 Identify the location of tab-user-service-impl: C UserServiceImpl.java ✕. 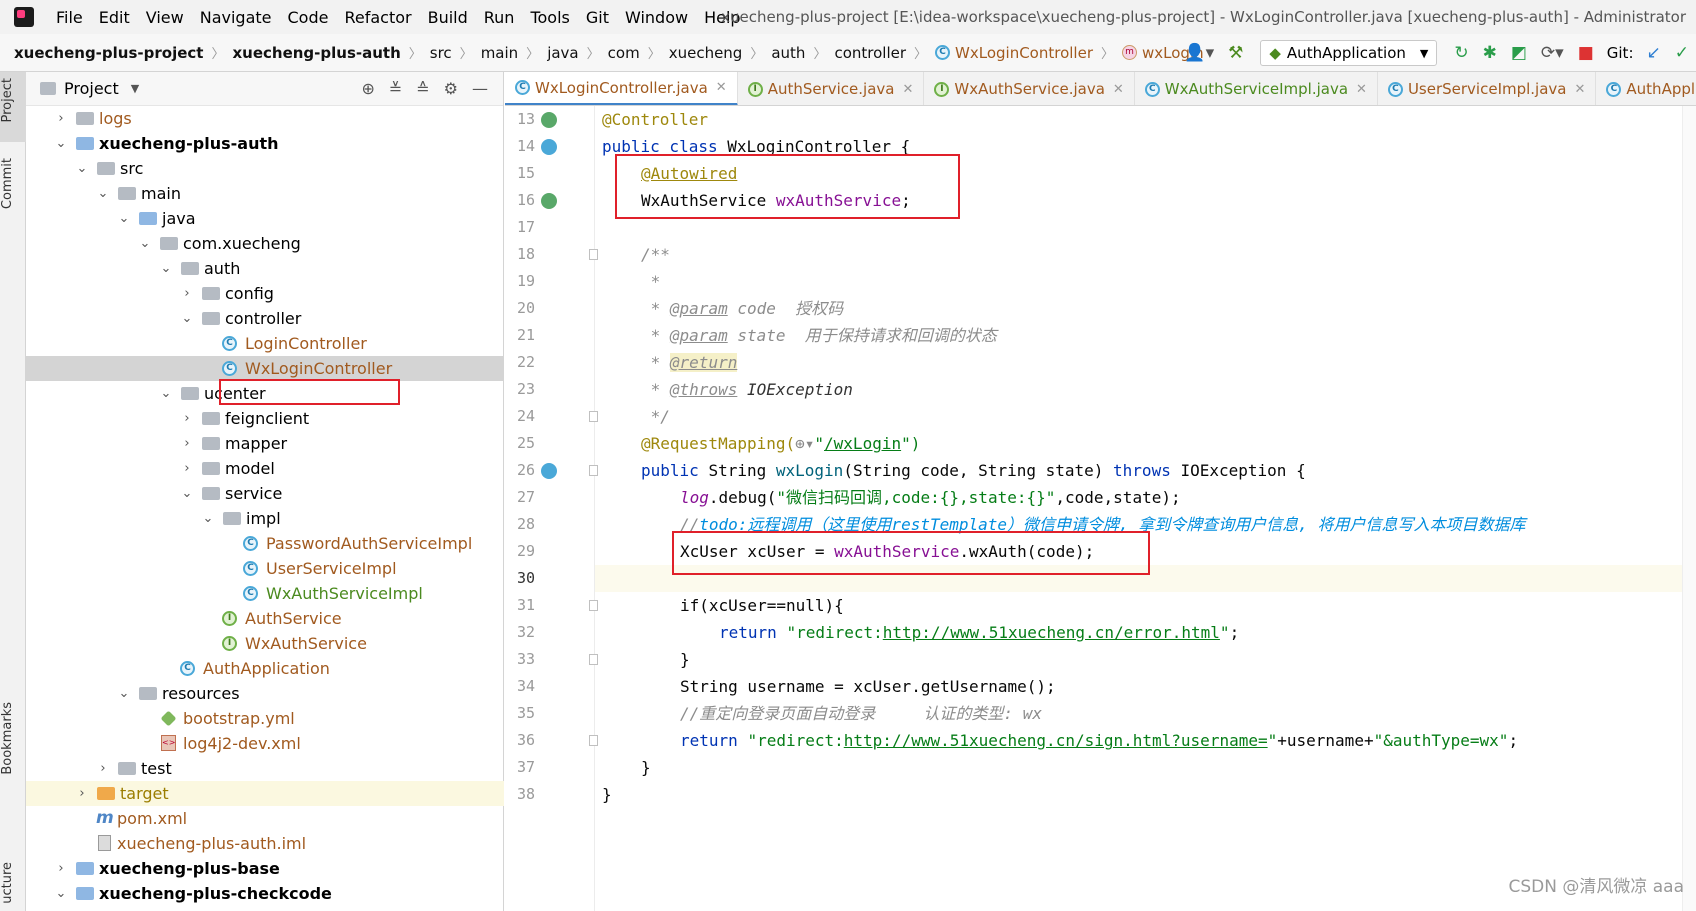
(1487, 88).